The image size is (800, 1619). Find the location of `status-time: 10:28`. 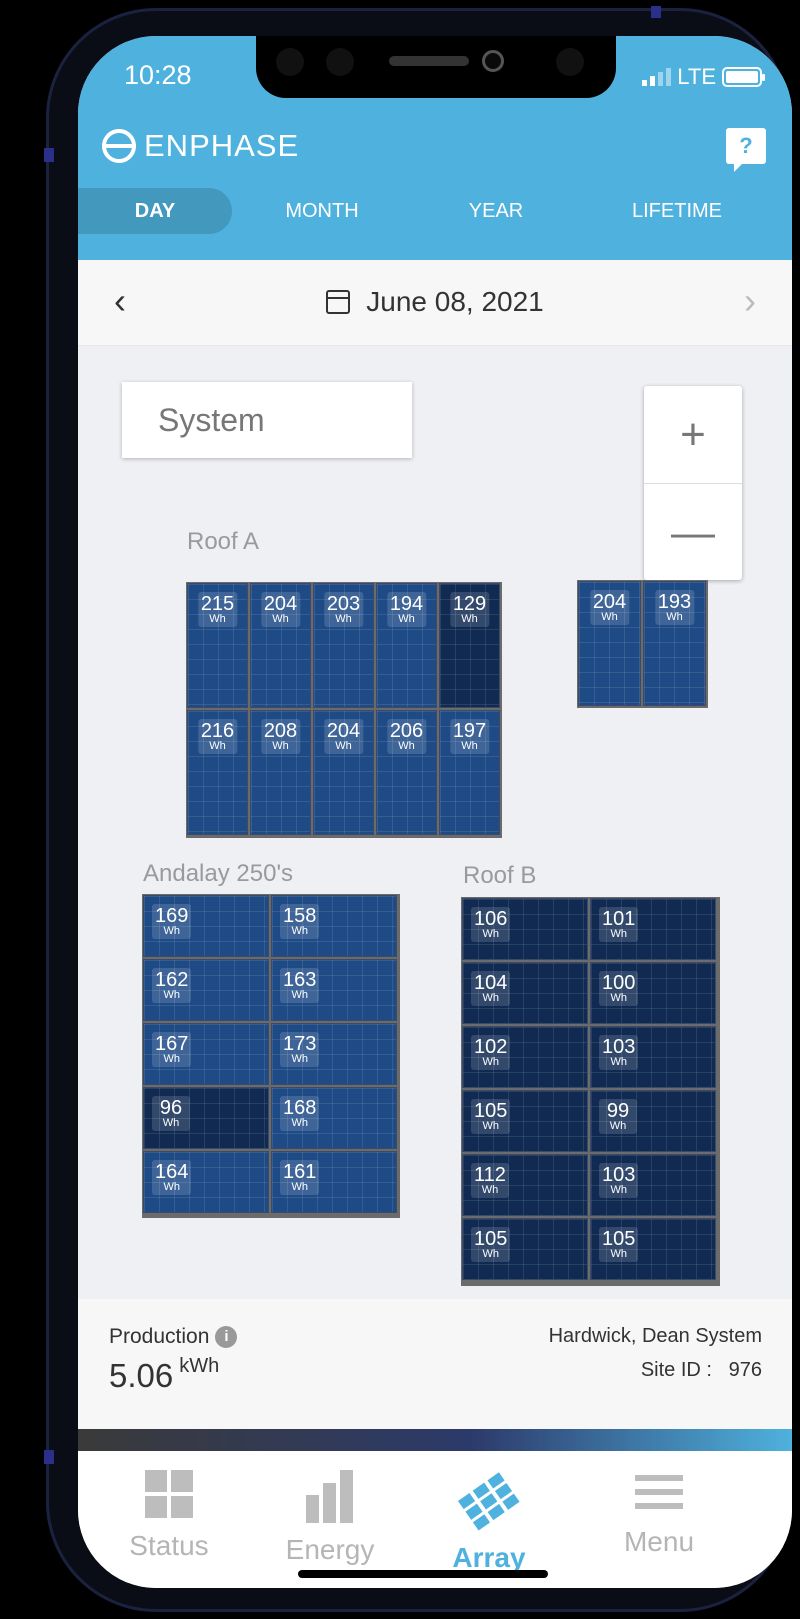

status-time: 10:28 is located at coordinates (158, 75).